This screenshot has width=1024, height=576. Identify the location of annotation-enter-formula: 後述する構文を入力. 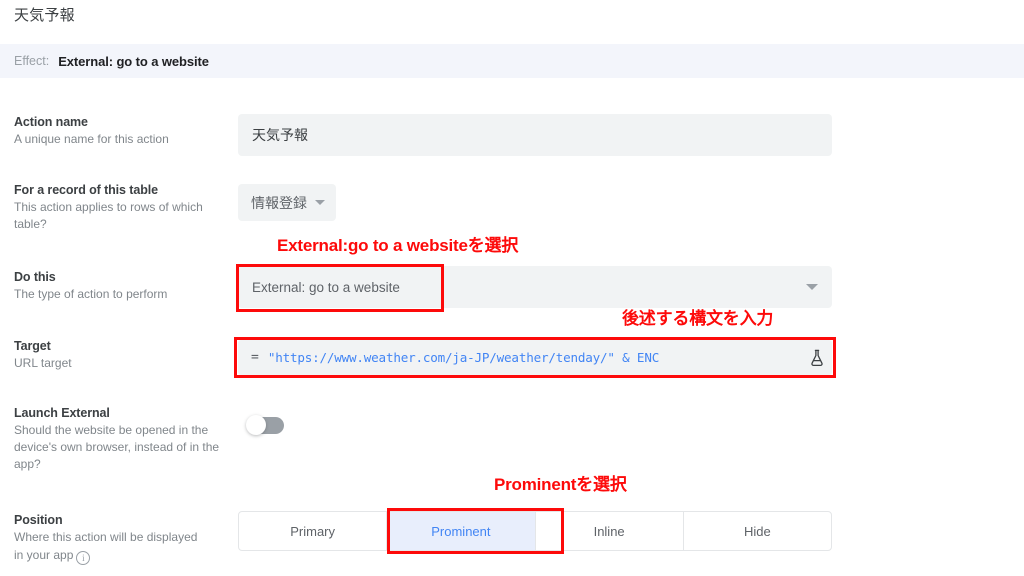
(698, 318).